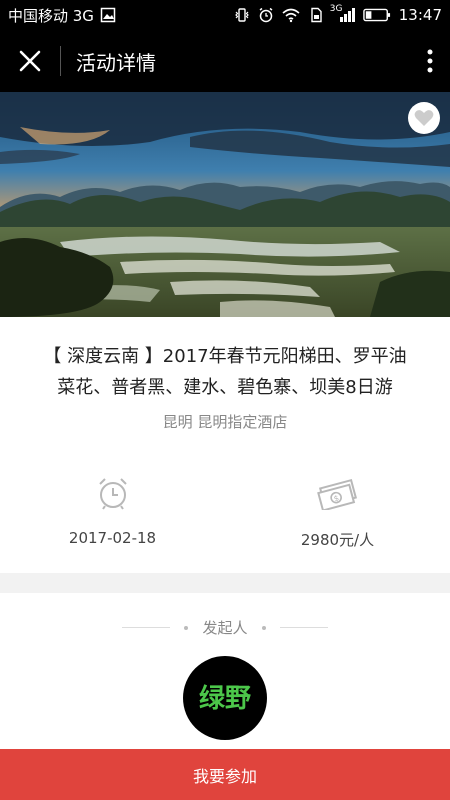 The width and height of the screenshot is (450, 800). Describe the element at coordinates (112, 538) in the screenshot. I see `event-date: 2017-02-18` at that location.